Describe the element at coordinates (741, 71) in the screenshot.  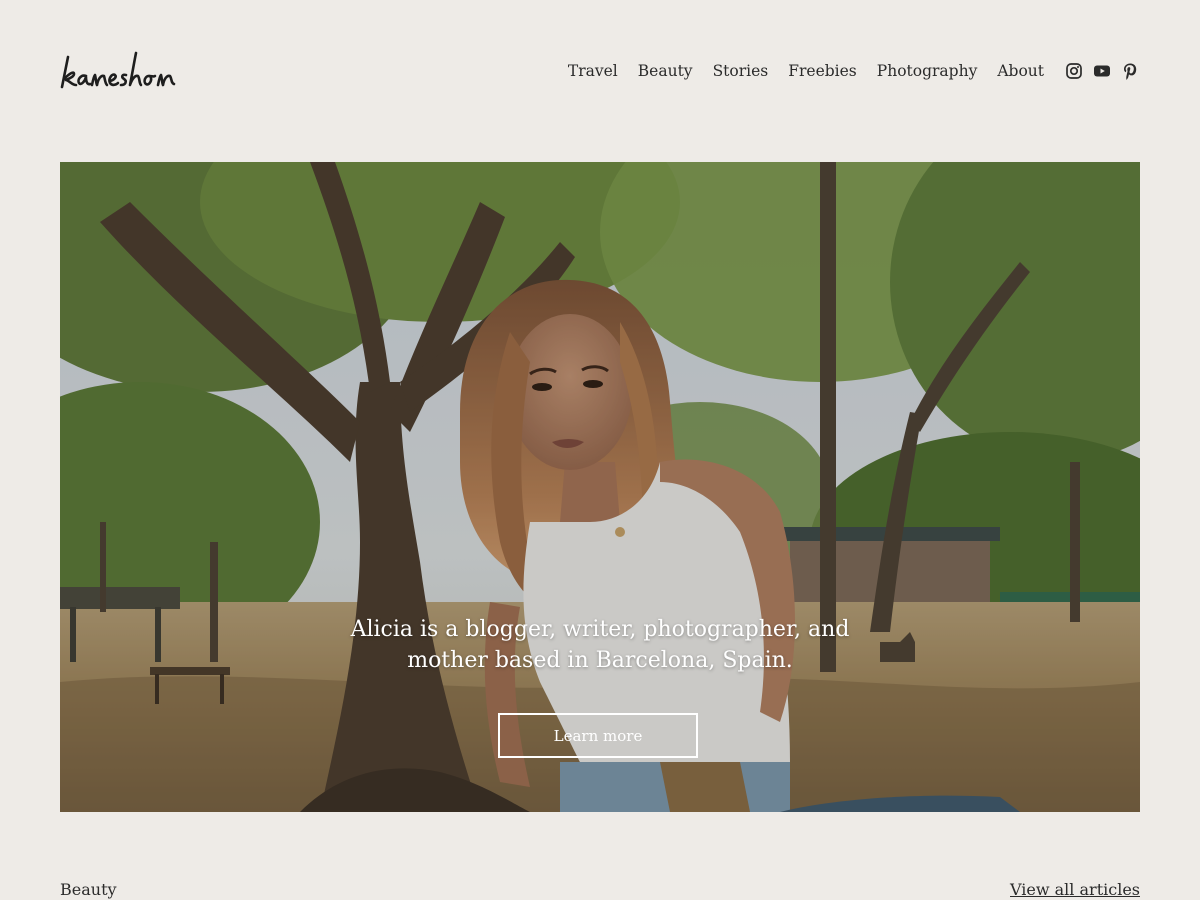
I see `nav-item-stories: Stories` at that location.